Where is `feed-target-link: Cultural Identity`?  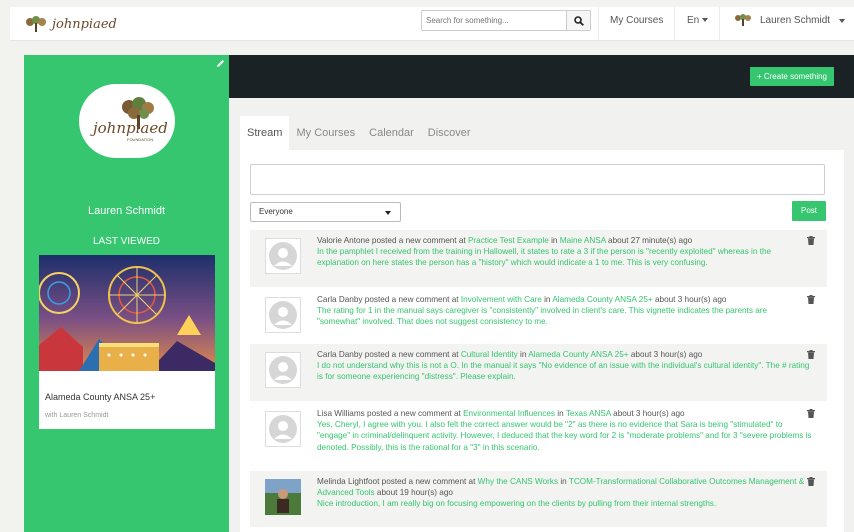 feed-target-link: Cultural Identity is located at coordinates (489, 354).